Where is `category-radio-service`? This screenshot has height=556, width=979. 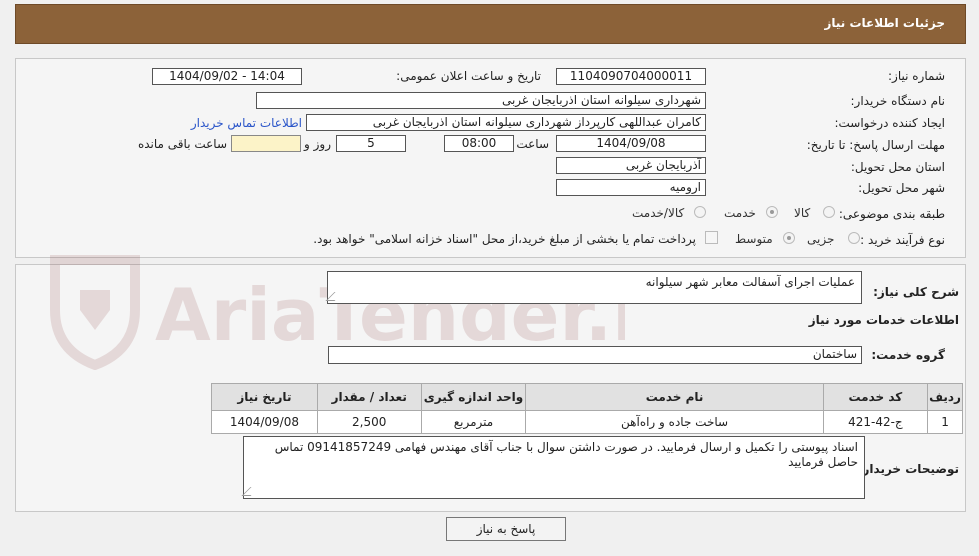 category-radio-service is located at coordinates (772, 212).